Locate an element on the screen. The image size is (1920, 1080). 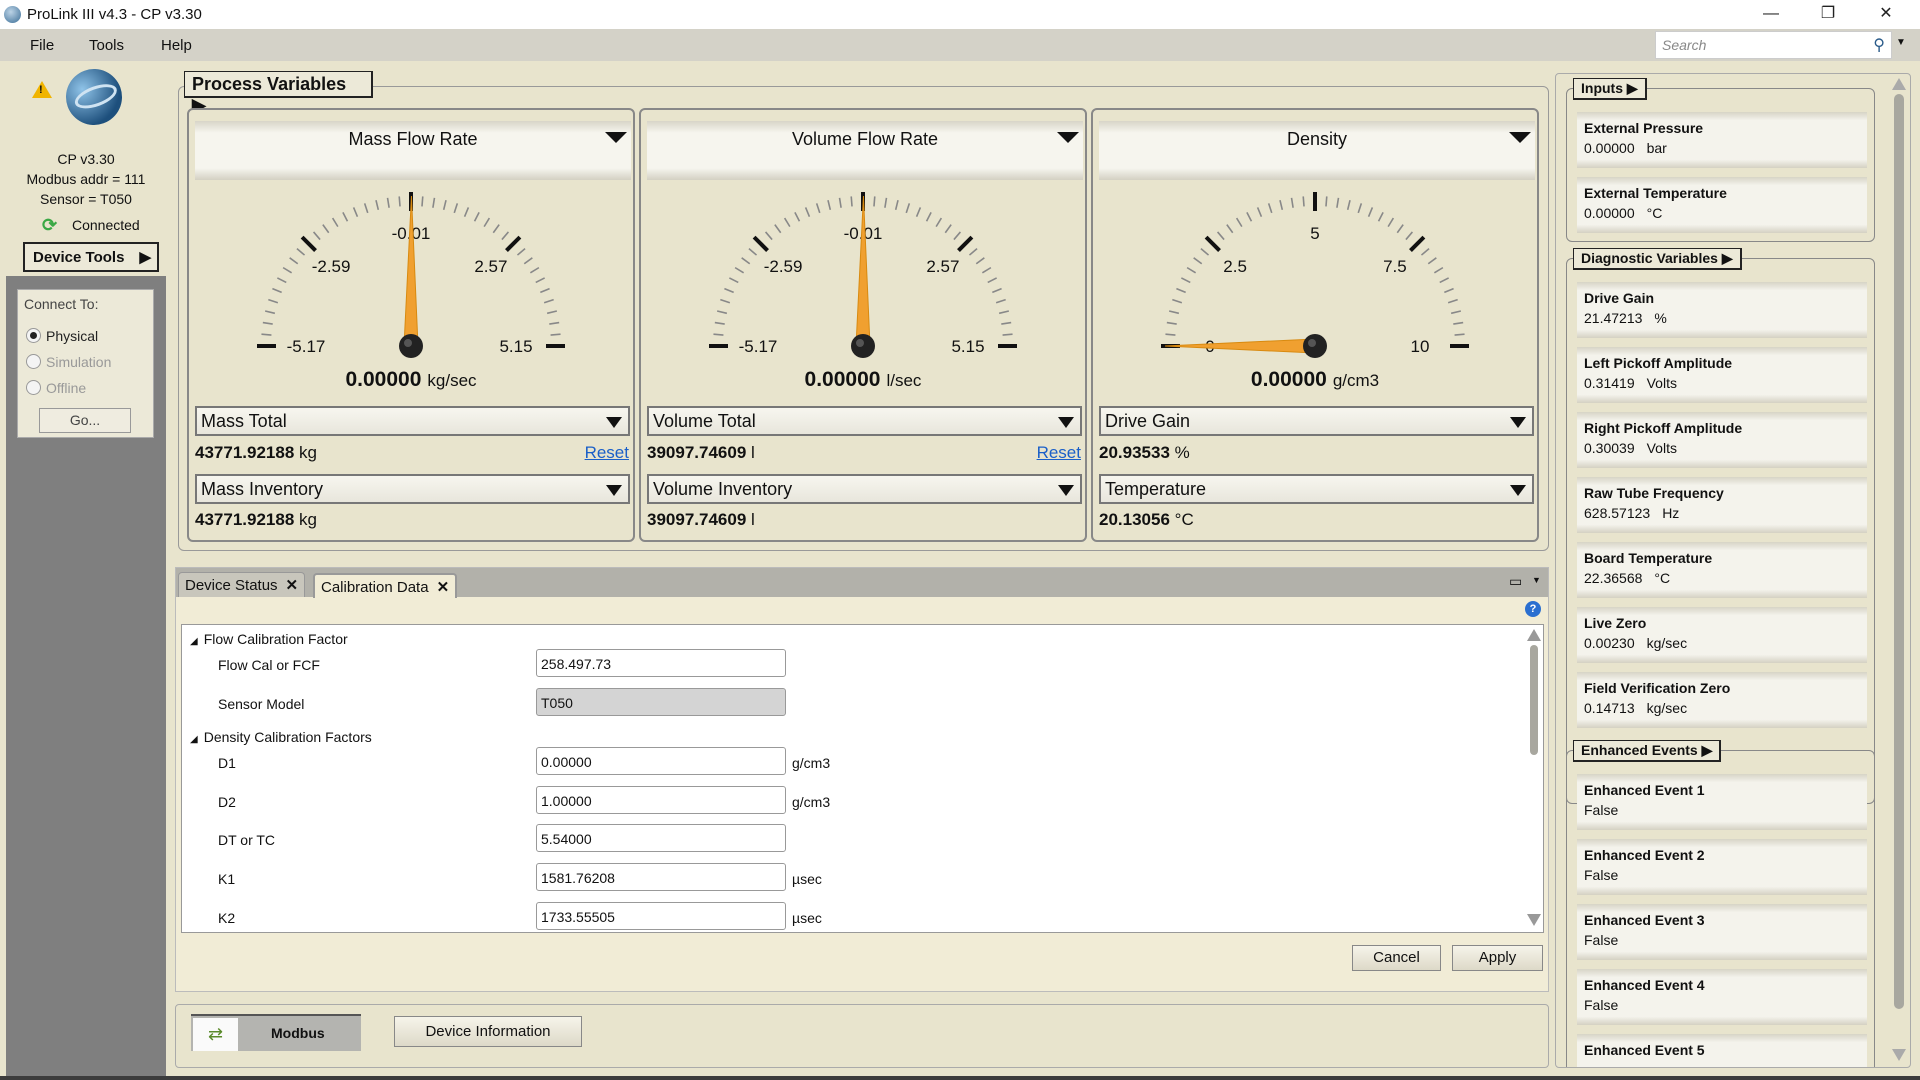
help-icon: ? is located at coordinates (1533, 609).